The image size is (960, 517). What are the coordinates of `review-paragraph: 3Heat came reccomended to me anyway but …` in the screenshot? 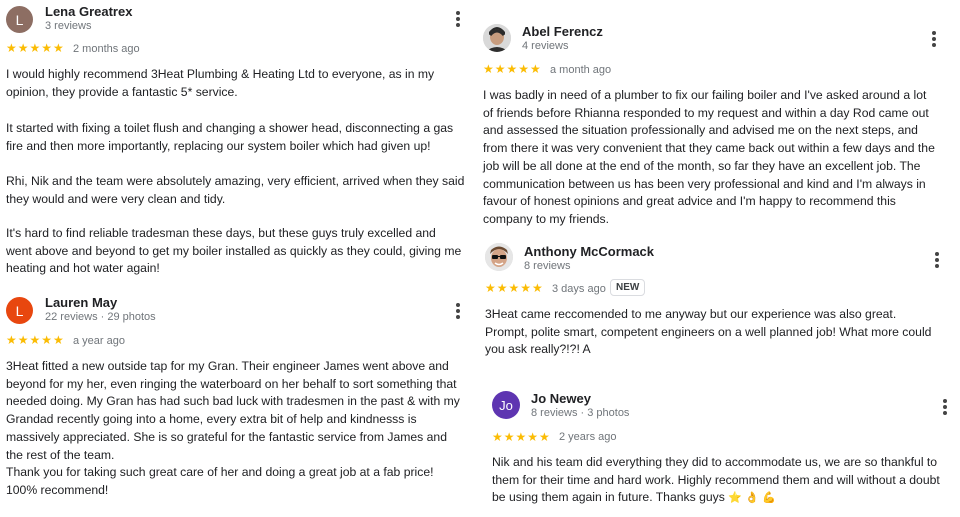 It's located at (708, 332).